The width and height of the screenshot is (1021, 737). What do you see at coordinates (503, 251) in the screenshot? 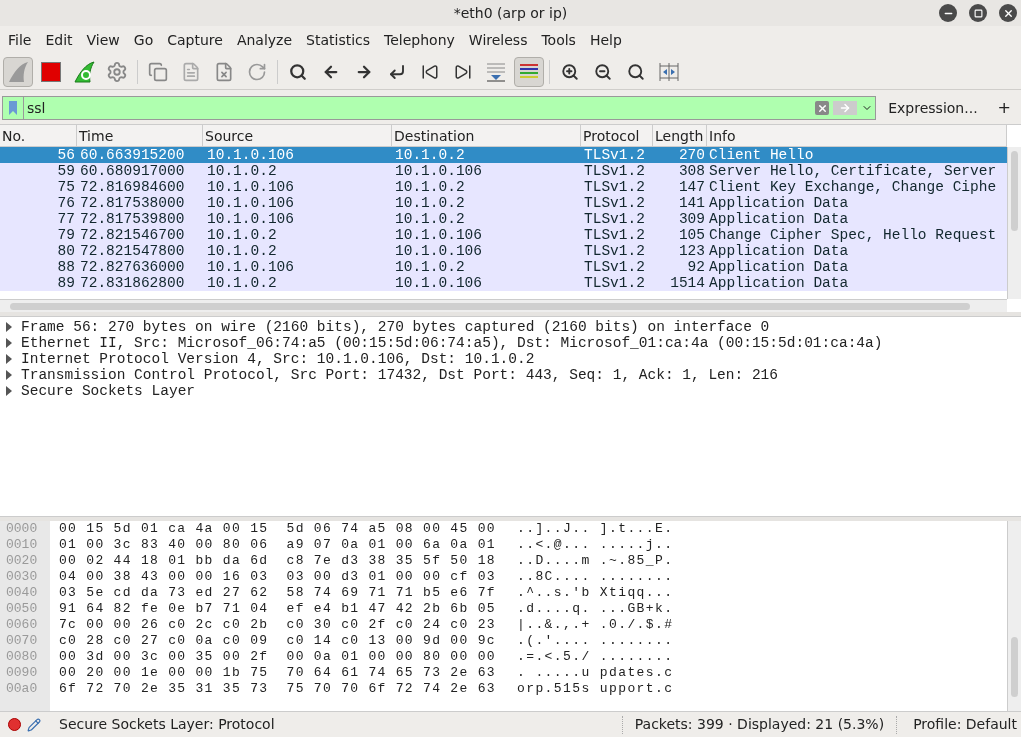
I see `packet-row: 80 72.821547800 10.1.0.2 10.1.0.106 TLSv1.2 123 Application Data` at bounding box center [503, 251].